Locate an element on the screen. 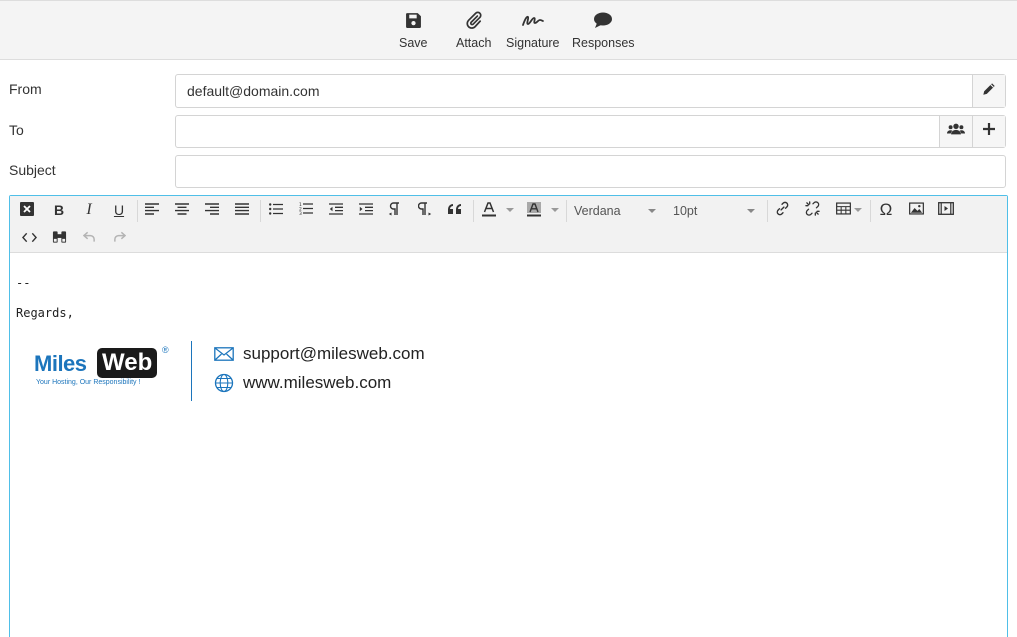 The image size is (1017, 637). from-field: default@domain.com is located at coordinates (590, 91).